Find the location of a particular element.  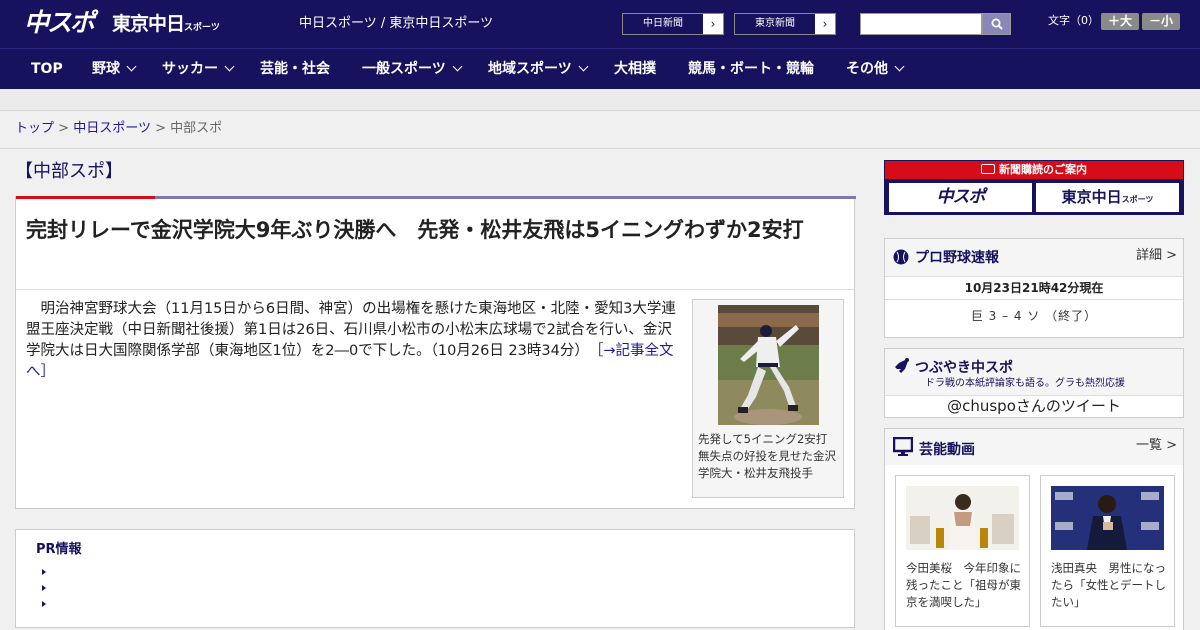

search-input is located at coordinates (921, 24).